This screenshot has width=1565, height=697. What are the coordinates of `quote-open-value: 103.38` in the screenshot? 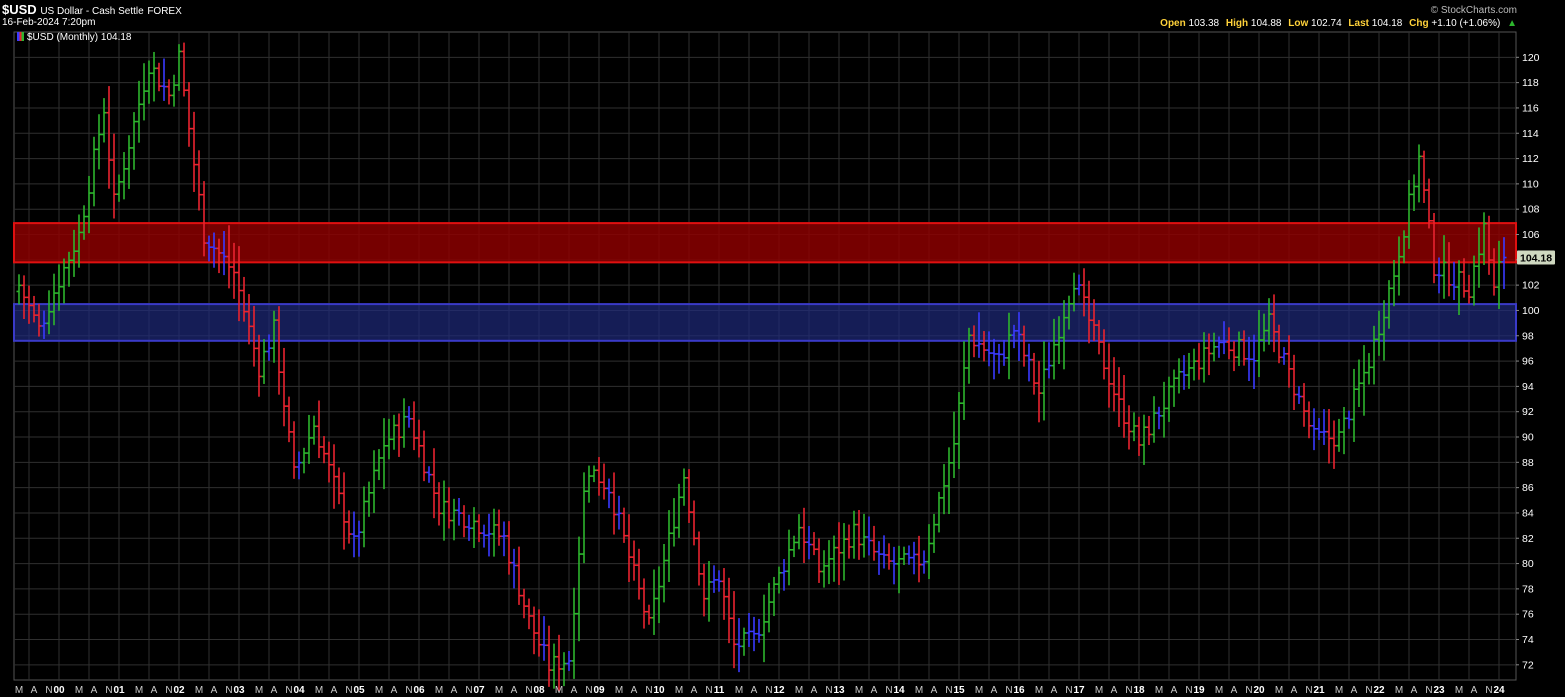 It's located at (1204, 23).